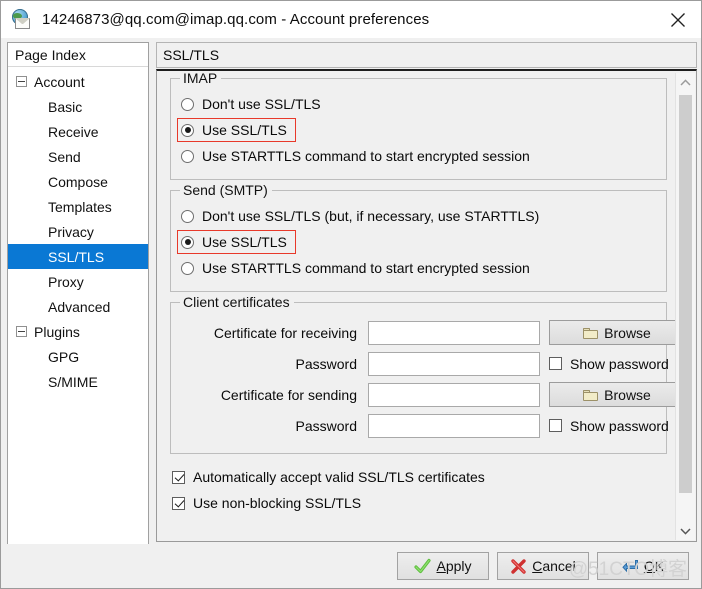 The height and width of the screenshot is (589, 702). I want to click on sidebar-item-proxy: Proxy, so click(78, 281).